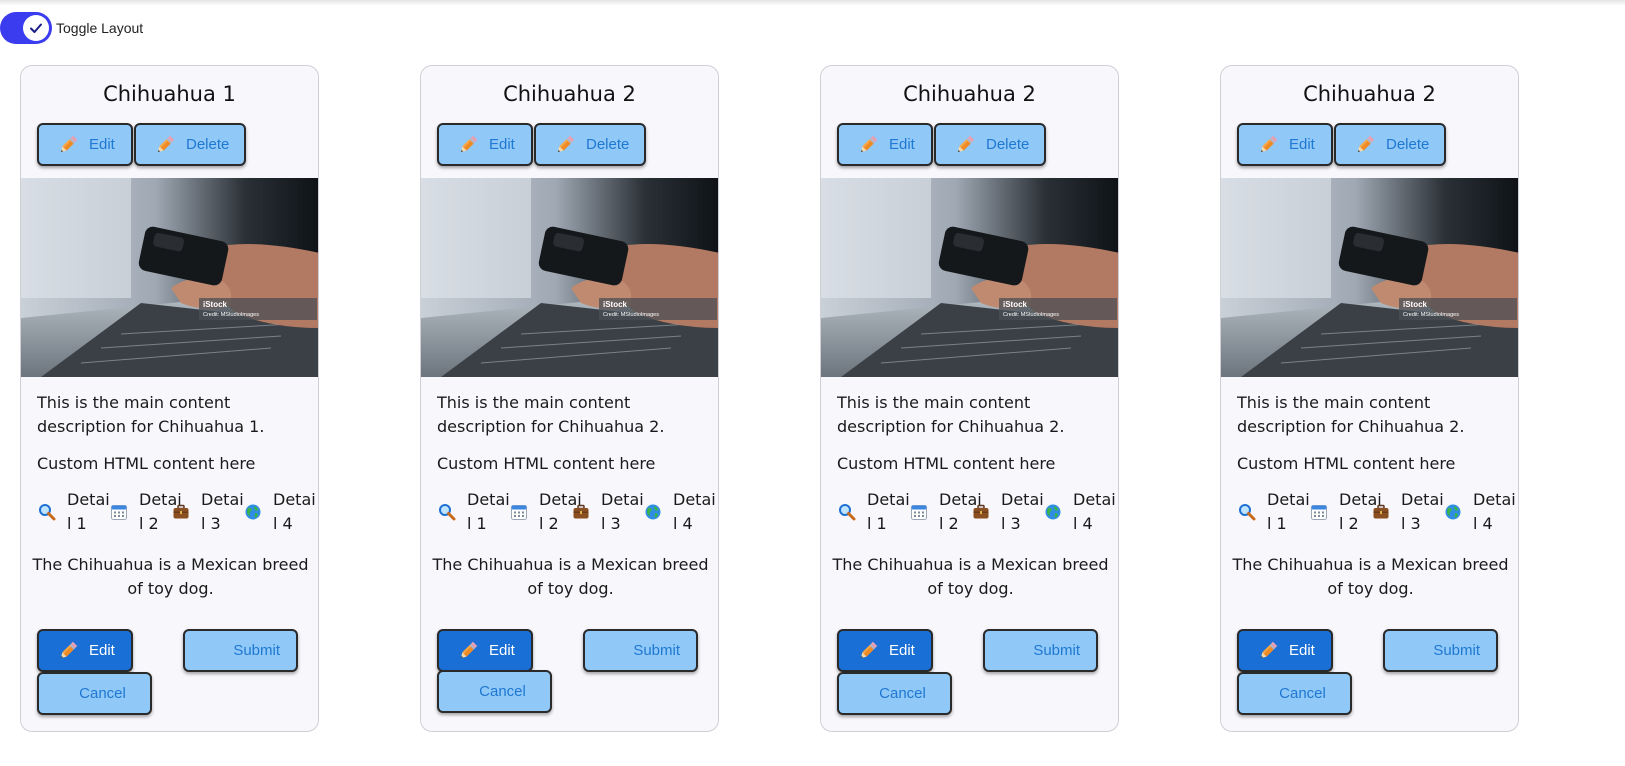  What do you see at coordinates (812, 3) in the screenshot?
I see `top-shadow` at bounding box center [812, 3].